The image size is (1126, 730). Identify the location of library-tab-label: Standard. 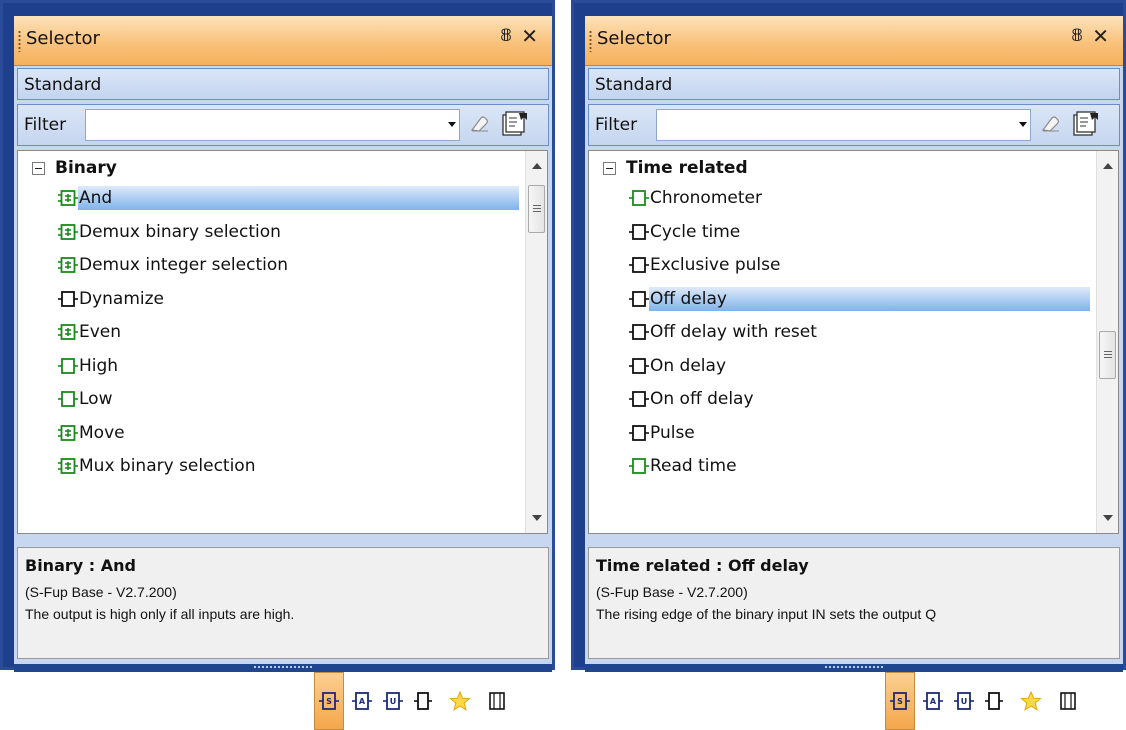
(63, 85).